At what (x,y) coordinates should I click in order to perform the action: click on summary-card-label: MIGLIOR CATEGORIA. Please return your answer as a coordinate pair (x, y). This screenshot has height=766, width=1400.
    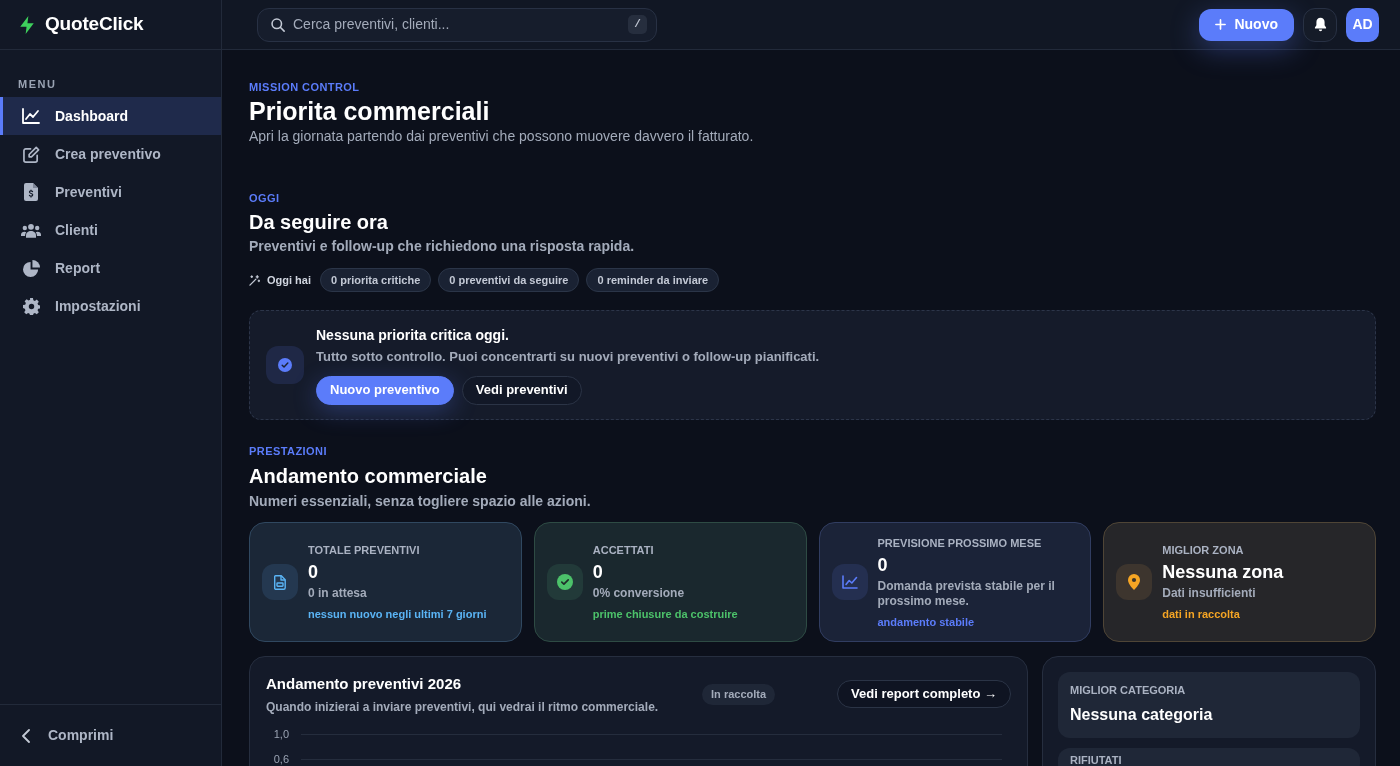
    Looking at the image, I should click on (1128, 690).